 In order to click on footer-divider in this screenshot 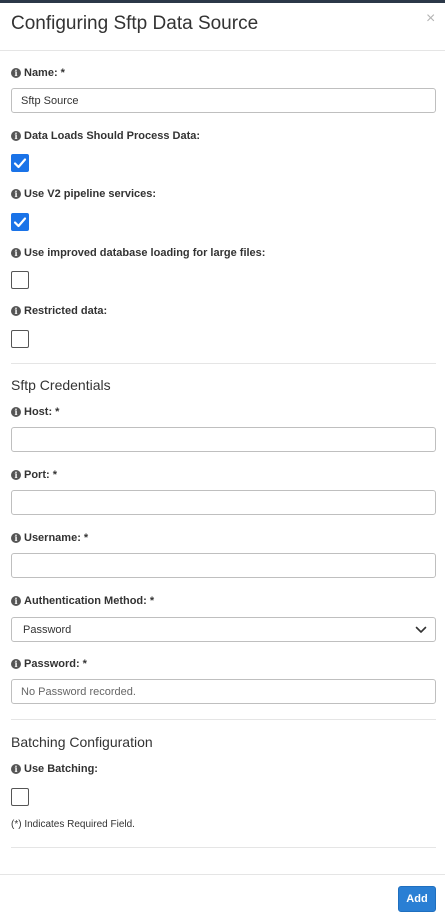, I will do `click(222, 874)`.